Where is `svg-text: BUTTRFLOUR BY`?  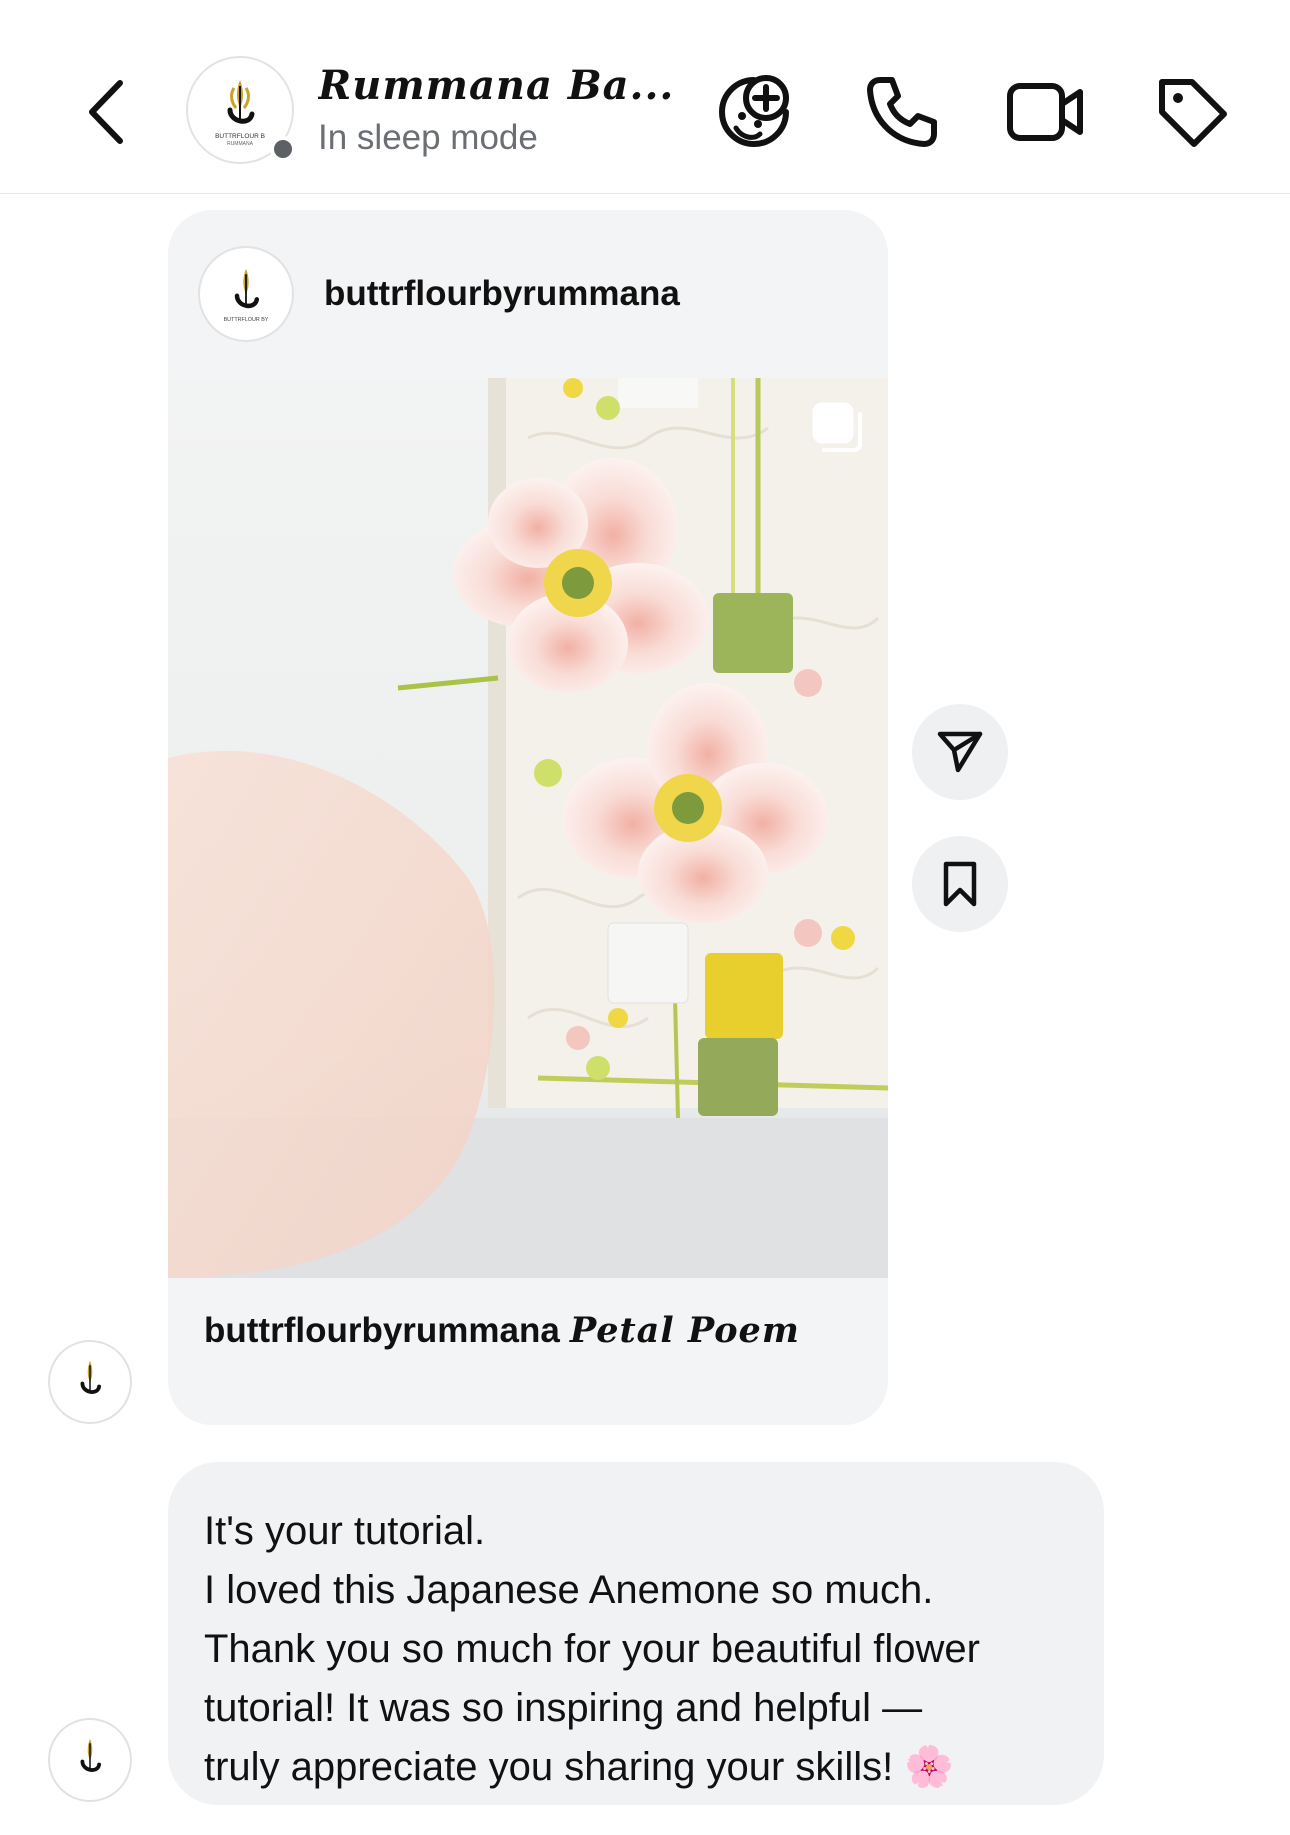
svg-text: BUTTRFLOUR BY is located at coordinates (246, 320).